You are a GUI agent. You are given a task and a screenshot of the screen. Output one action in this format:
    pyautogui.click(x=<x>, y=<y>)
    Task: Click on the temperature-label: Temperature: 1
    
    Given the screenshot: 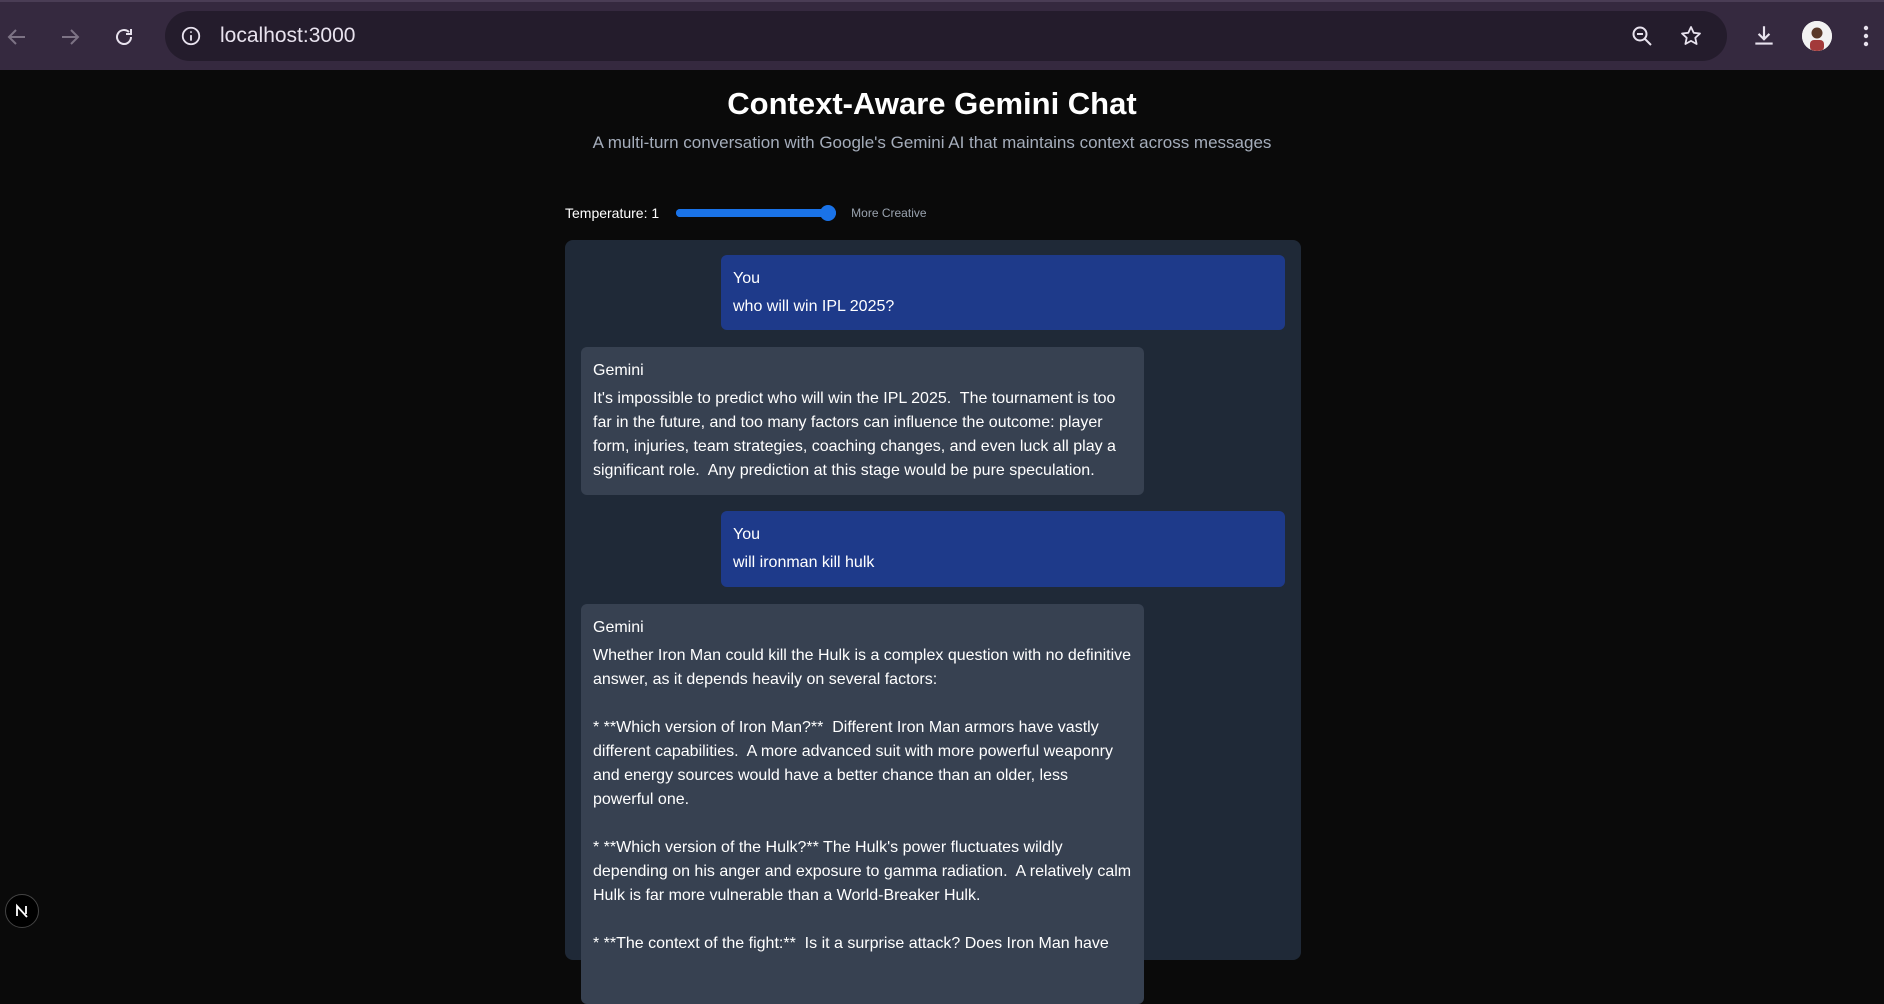 What is the action you would take?
    pyautogui.click(x=612, y=213)
    